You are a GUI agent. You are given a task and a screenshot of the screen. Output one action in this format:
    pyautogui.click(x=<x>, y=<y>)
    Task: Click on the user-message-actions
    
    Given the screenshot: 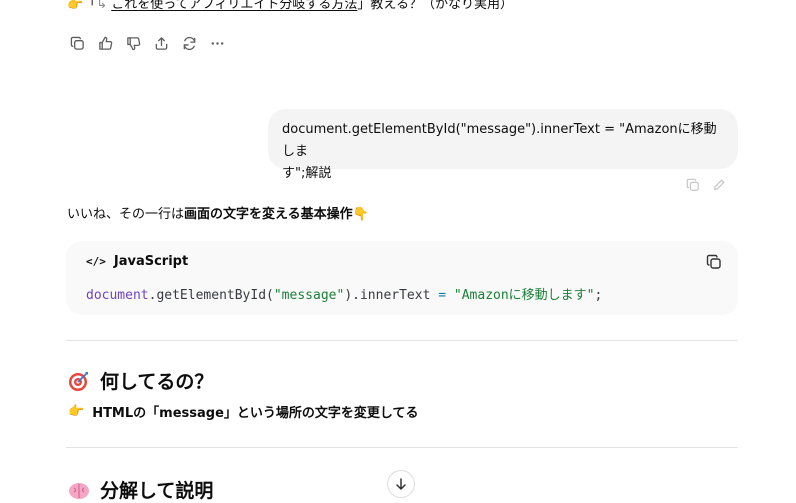 What is the action you would take?
    pyautogui.click(x=706, y=185)
    